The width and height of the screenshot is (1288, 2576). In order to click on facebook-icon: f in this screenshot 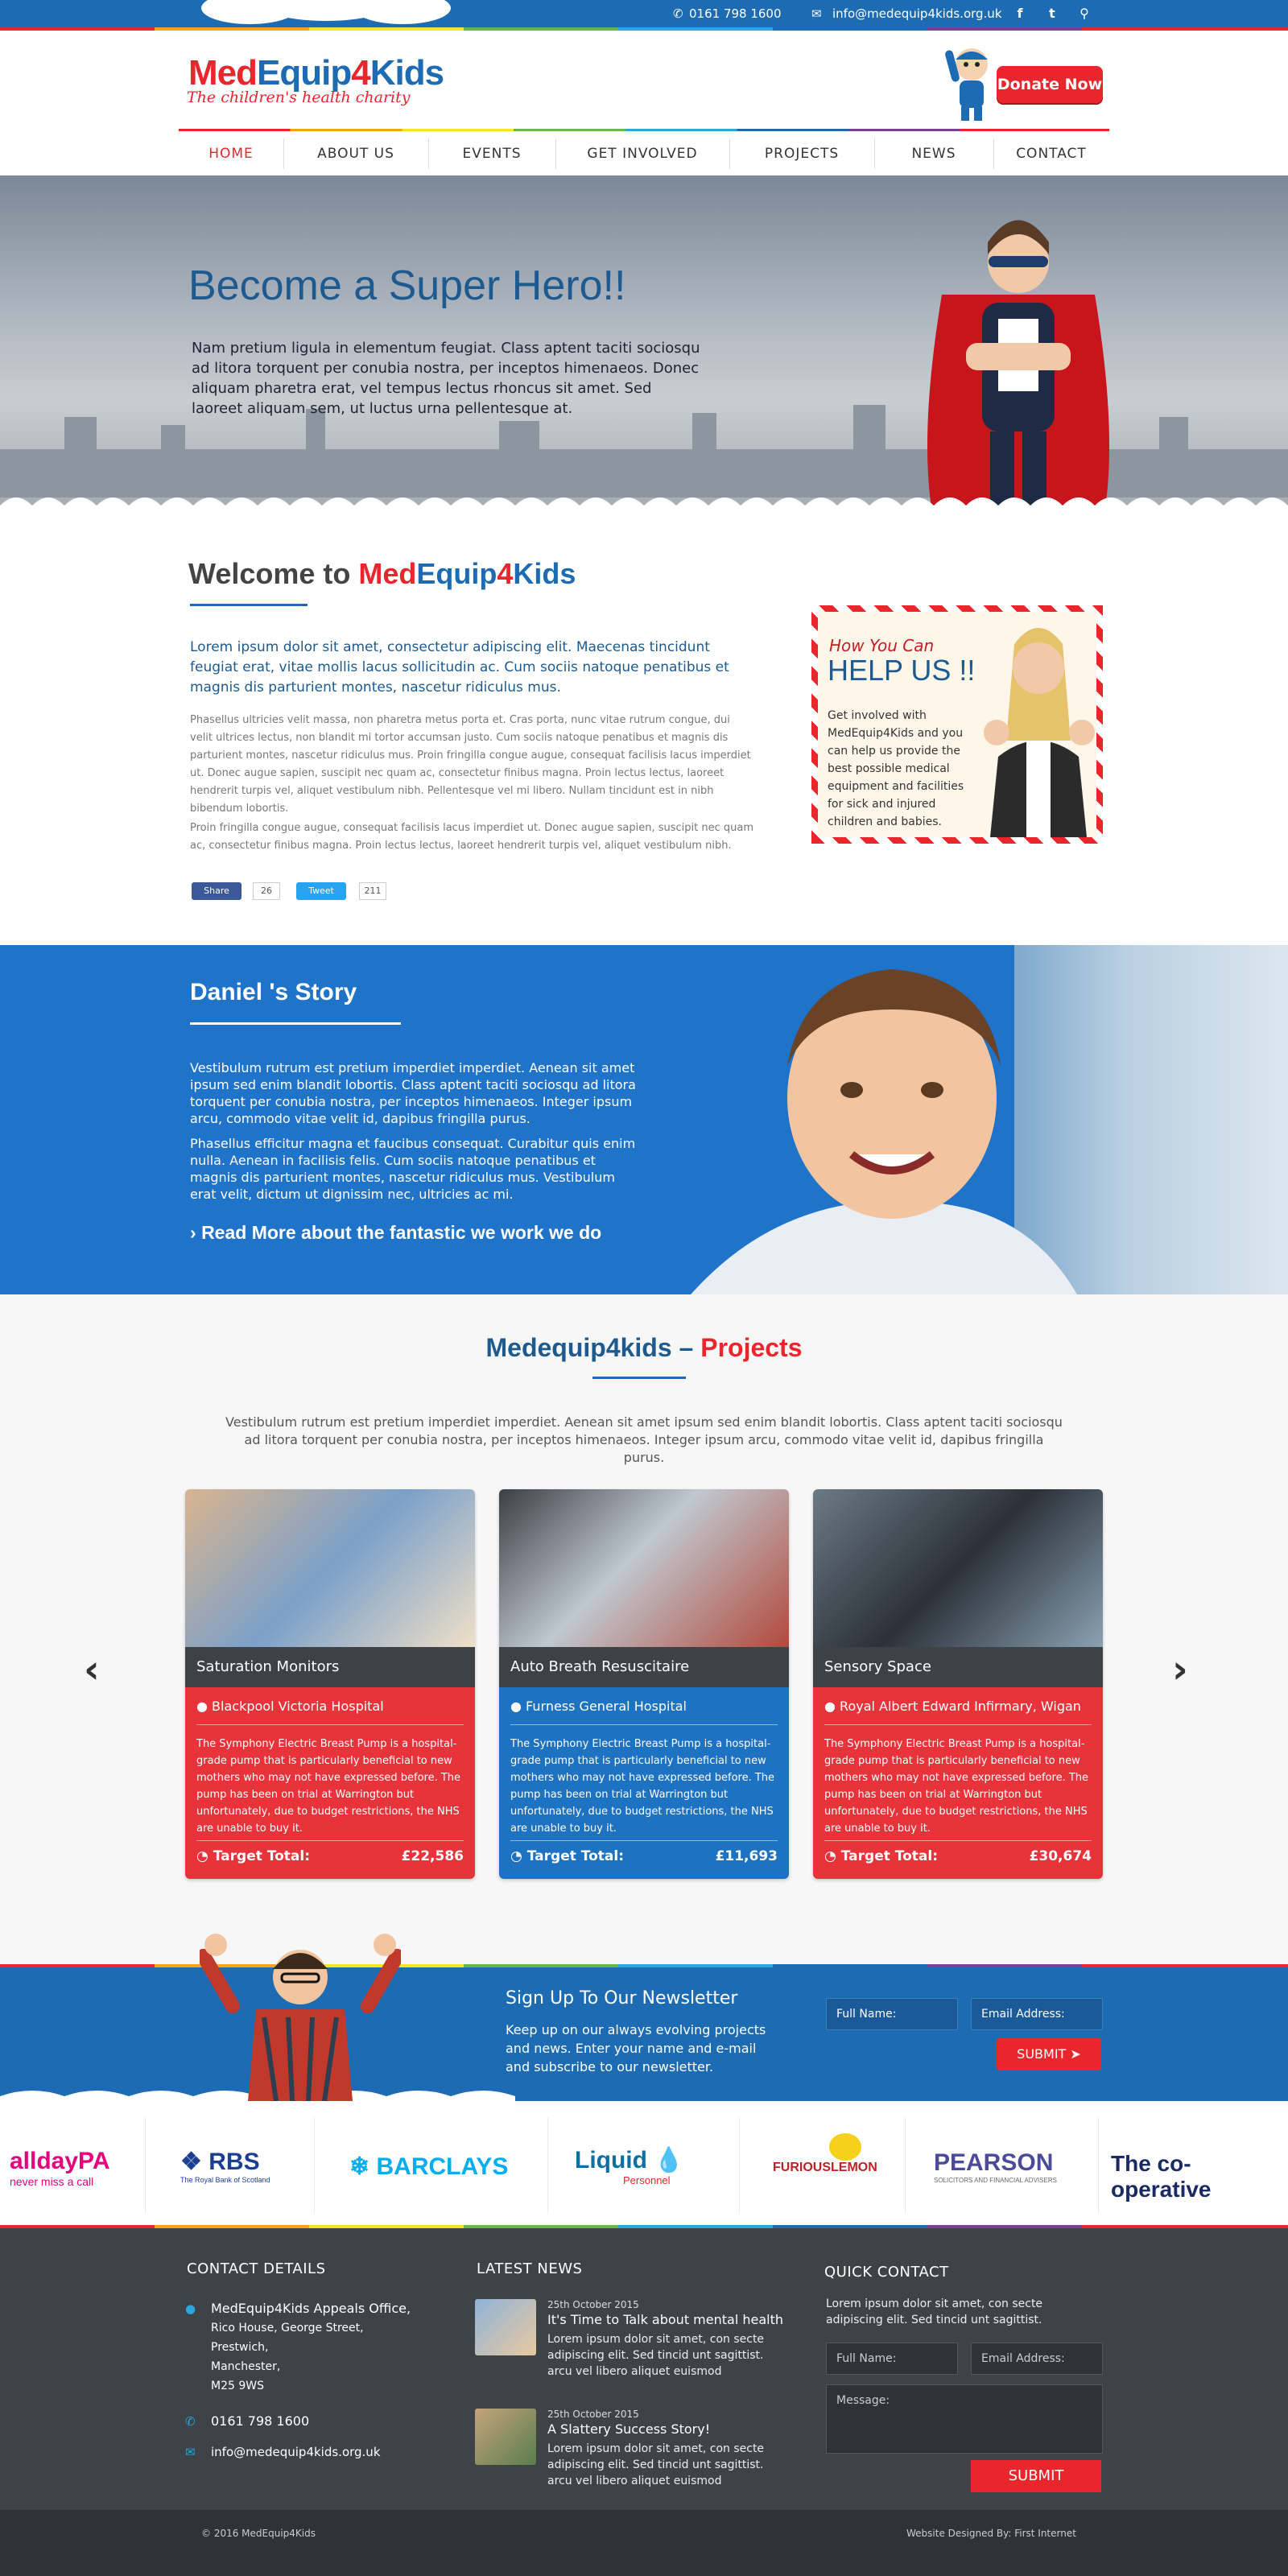, I will do `click(1020, 14)`.